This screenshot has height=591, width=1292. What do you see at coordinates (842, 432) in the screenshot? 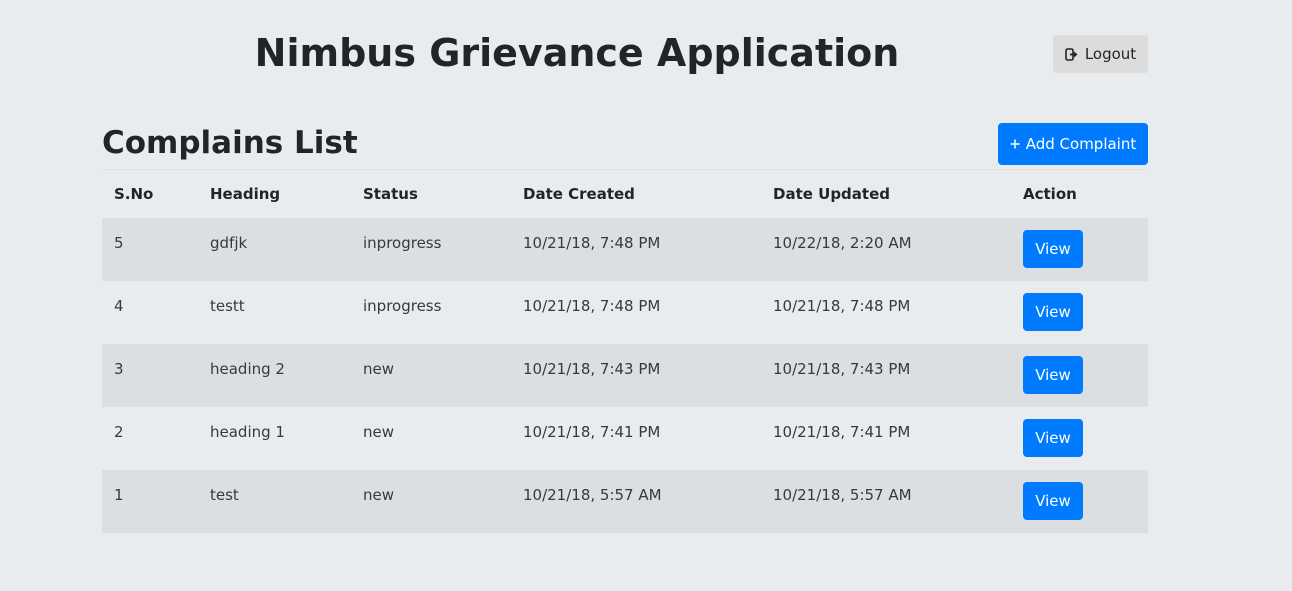
I see `cell-date-updated: 10/21/18, 7:41 PM` at bounding box center [842, 432].